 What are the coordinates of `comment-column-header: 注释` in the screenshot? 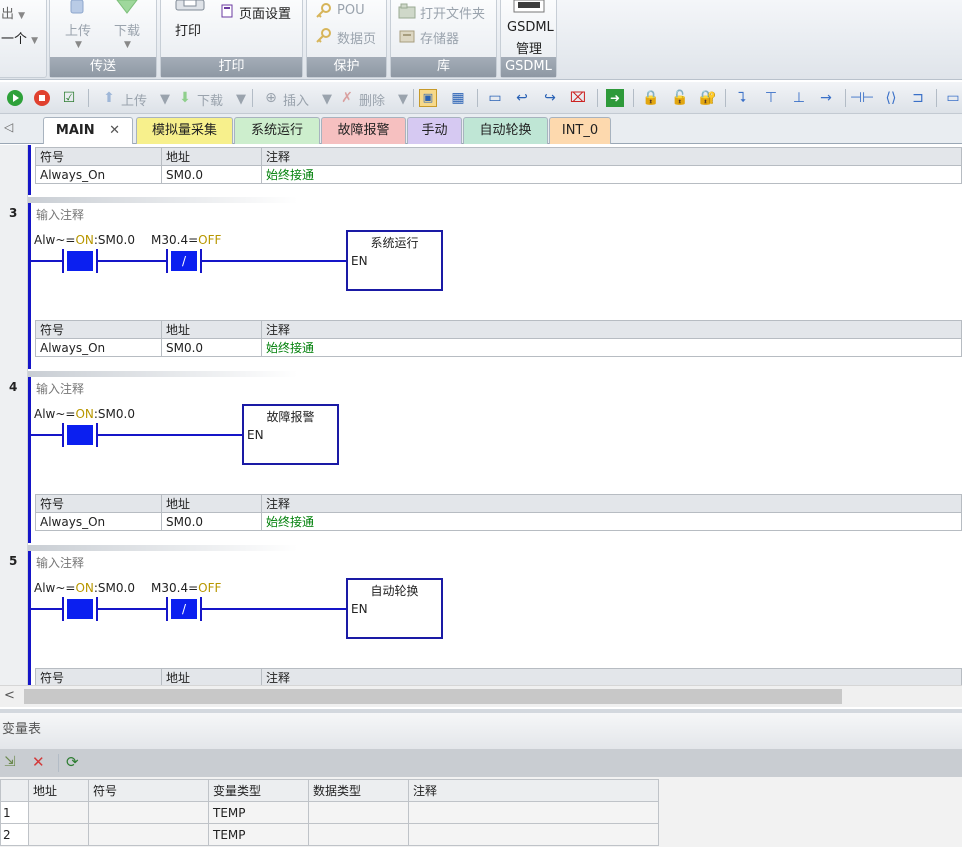 It's located at (533, 790).